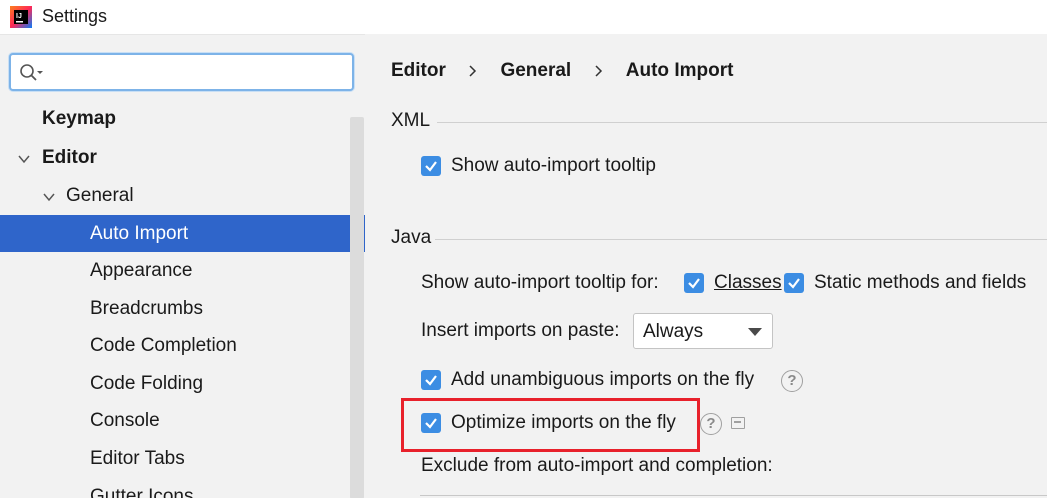 This screenshot has width=1047, height=498. Describe the element at coordinates (411, 120) in the screenshot. I see `section-title-xml: XML` at that location.